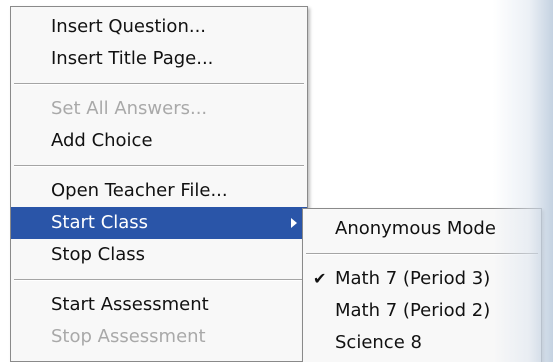 This screenshot has height=362, width=553. Describe the element at coordinates (100, 222) in the screenshot. I see `menu-item-label: Start Class` at that location.